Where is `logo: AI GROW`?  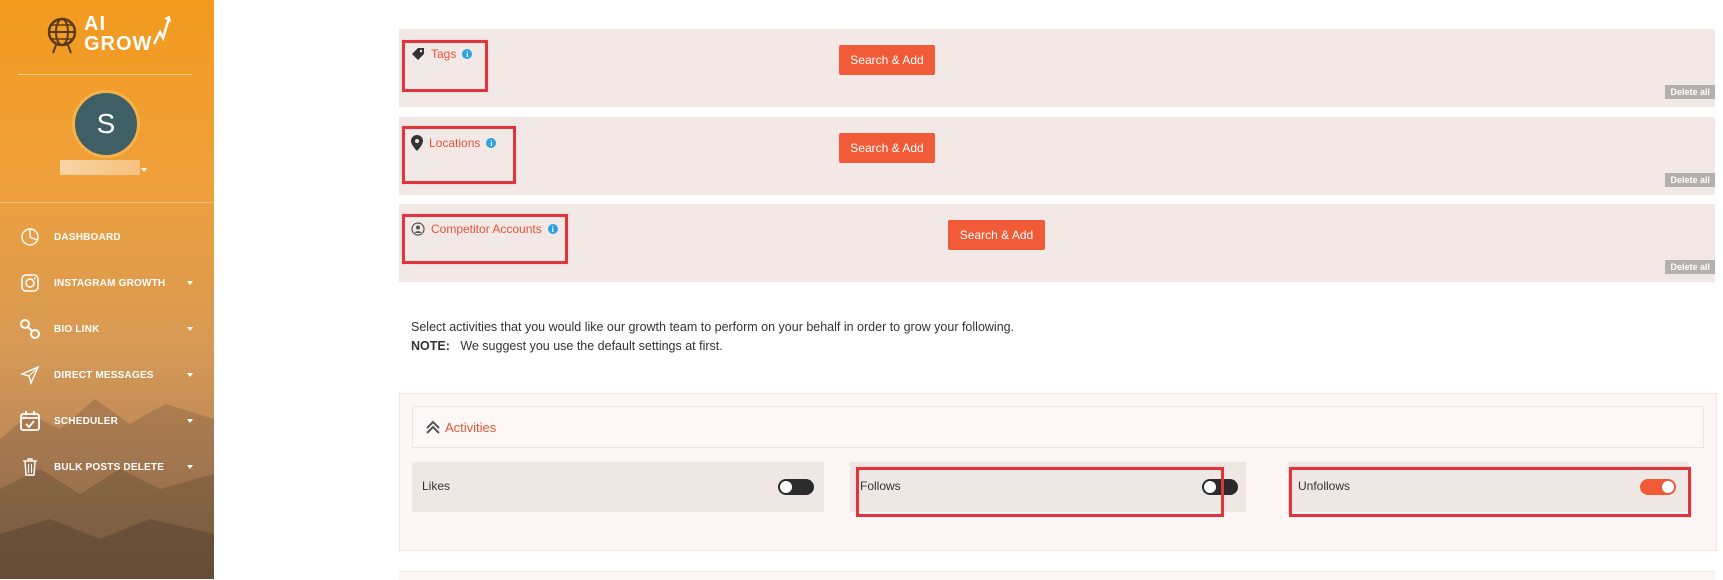
logo: AI GROW is located at coordinates (109, 37).